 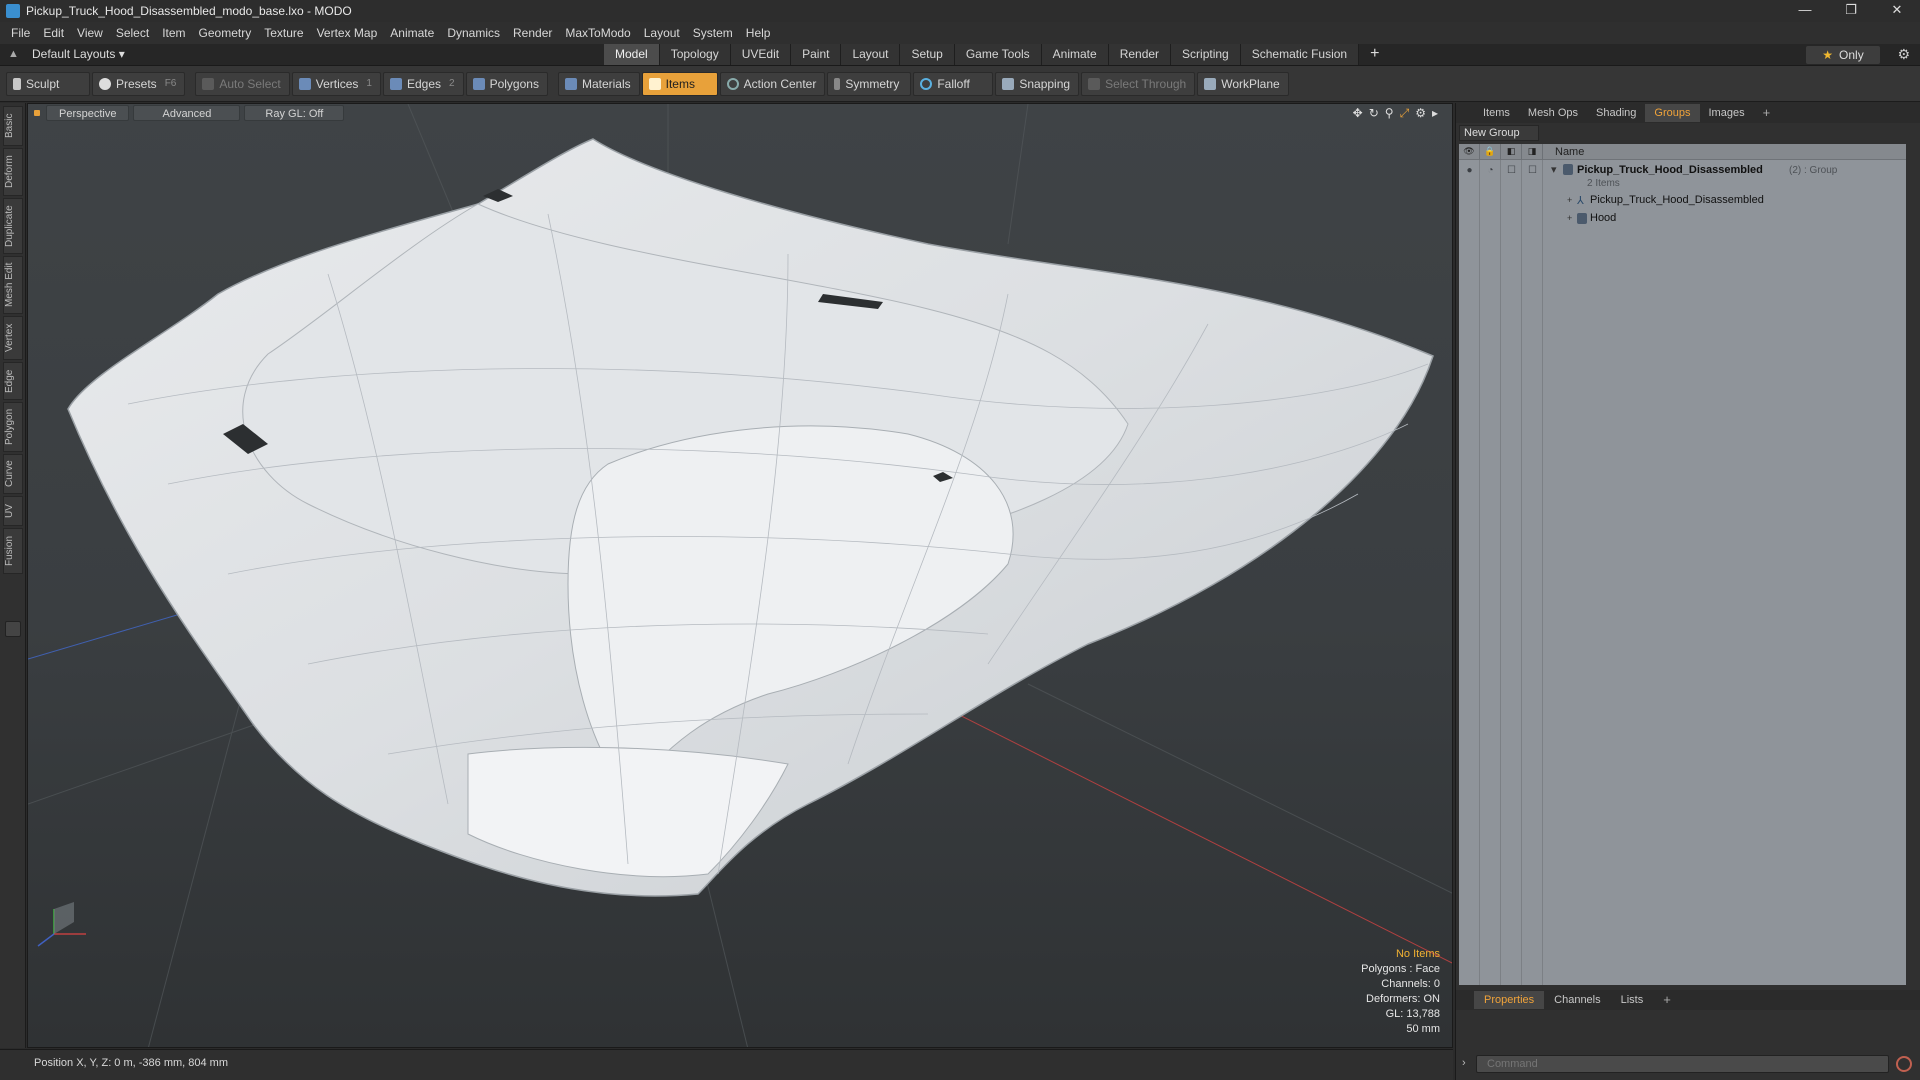 What do you see at coordinates (1616, 113) in the screenshot?
I see `tab-shading: Shading` at bounding box center [1616, 113].